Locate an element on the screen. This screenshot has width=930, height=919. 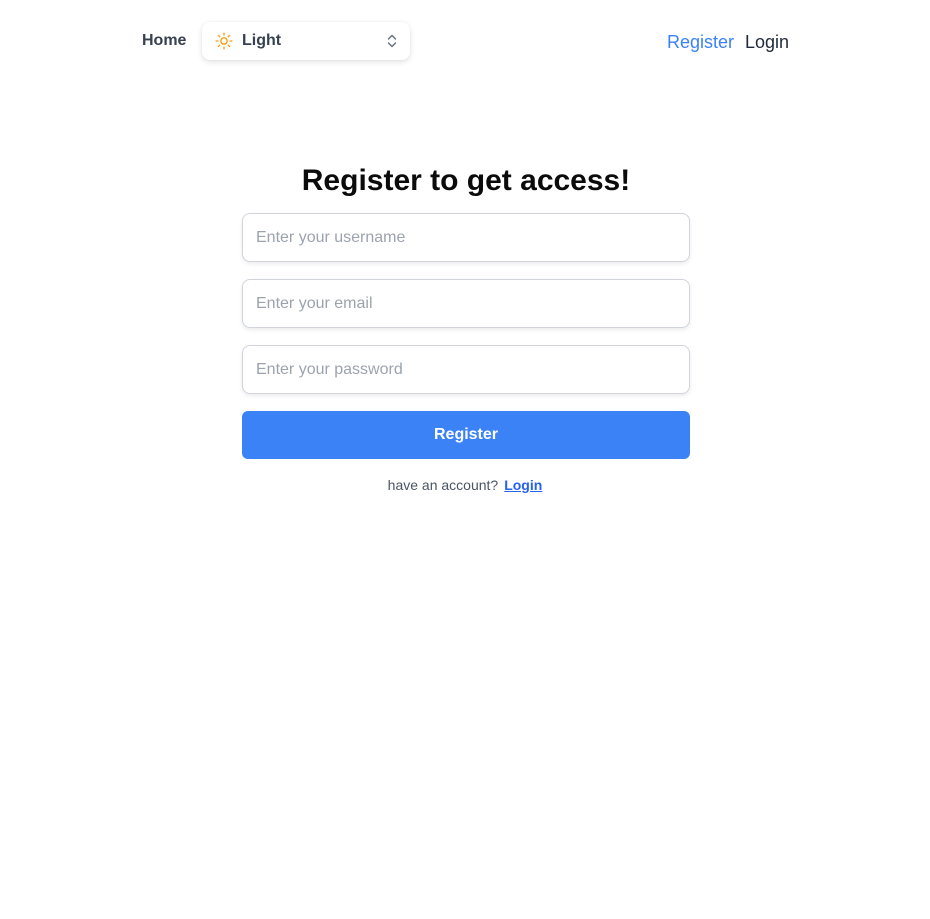
login-link: Login is located at coordinates (523, 485).